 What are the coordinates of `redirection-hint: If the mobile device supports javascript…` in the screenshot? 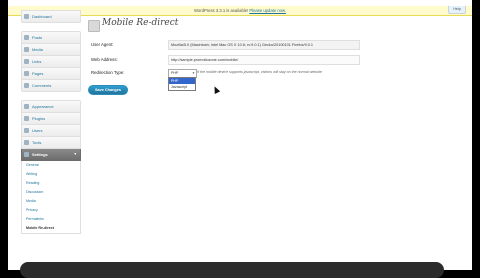 It's located at (259, 72).